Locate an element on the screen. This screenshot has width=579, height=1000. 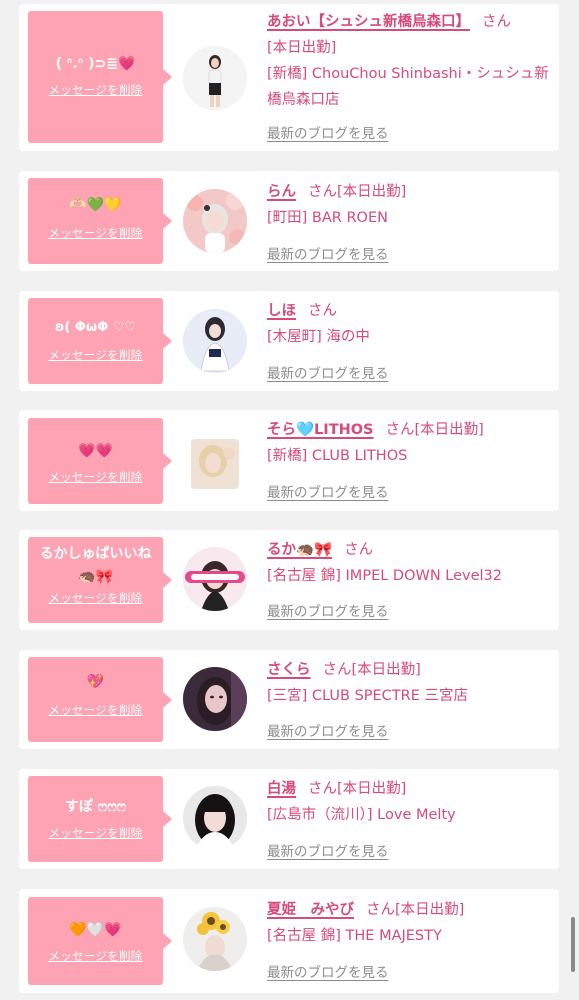
girl-standing-photo-icon is located at coordinates (215, 78).